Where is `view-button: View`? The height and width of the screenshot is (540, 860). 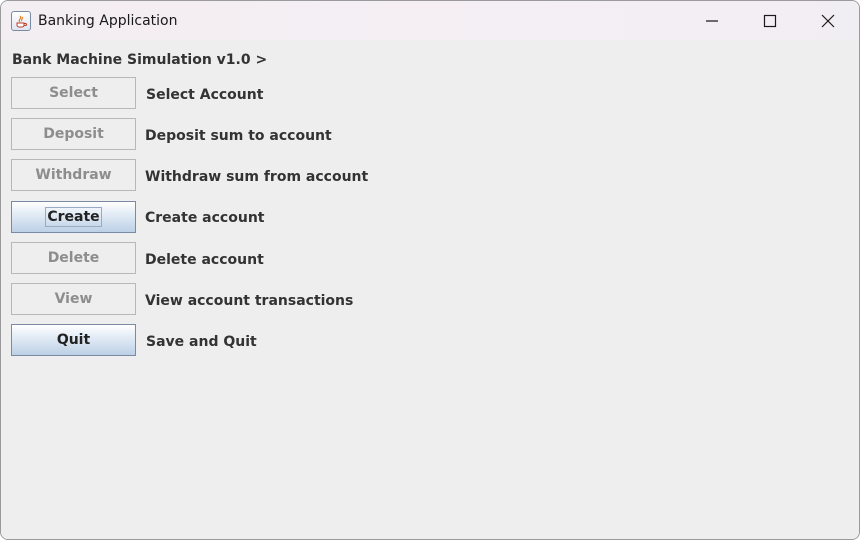 view-button: View is located at coordinates (73, 299).